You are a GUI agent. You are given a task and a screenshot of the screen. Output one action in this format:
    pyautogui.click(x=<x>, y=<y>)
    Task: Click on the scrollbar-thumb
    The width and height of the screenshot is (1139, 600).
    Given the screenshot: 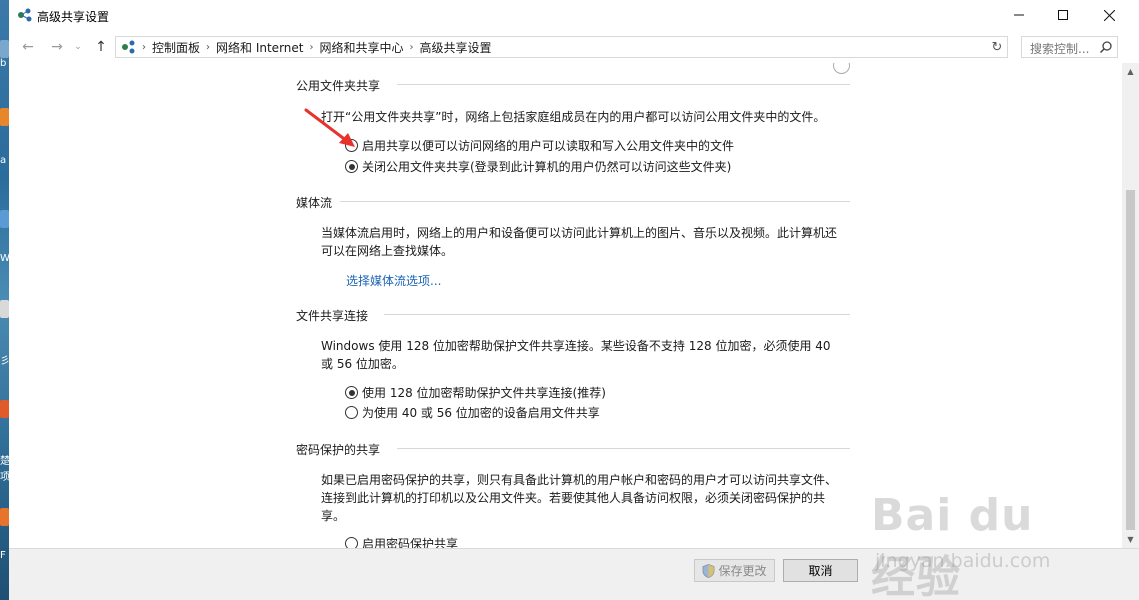 What is the action you would take?
    pyautogui.click(x=1130, y=360)
    